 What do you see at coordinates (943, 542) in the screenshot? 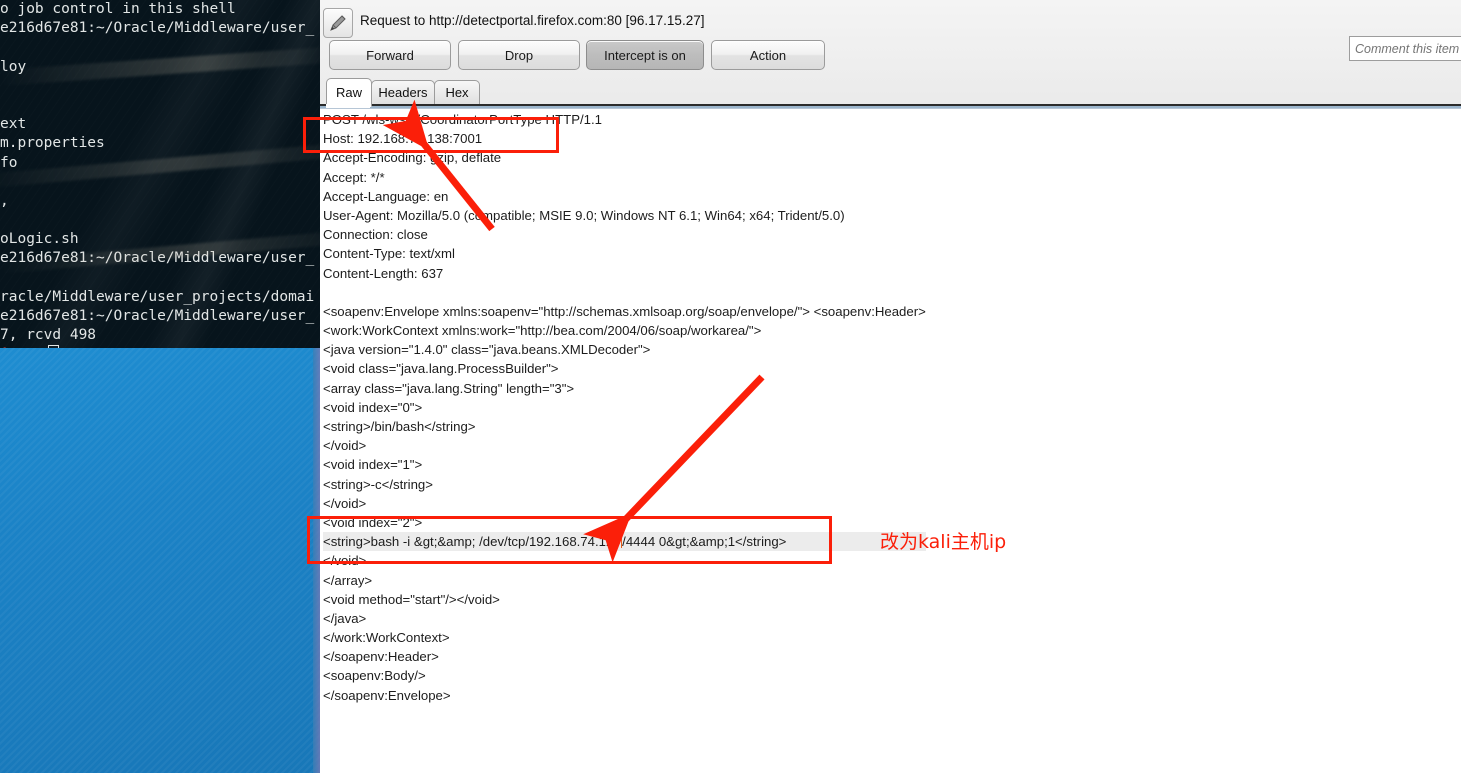
I see `annotation-note-text: 改为kali主机ip` at bounding box center [943, 542].